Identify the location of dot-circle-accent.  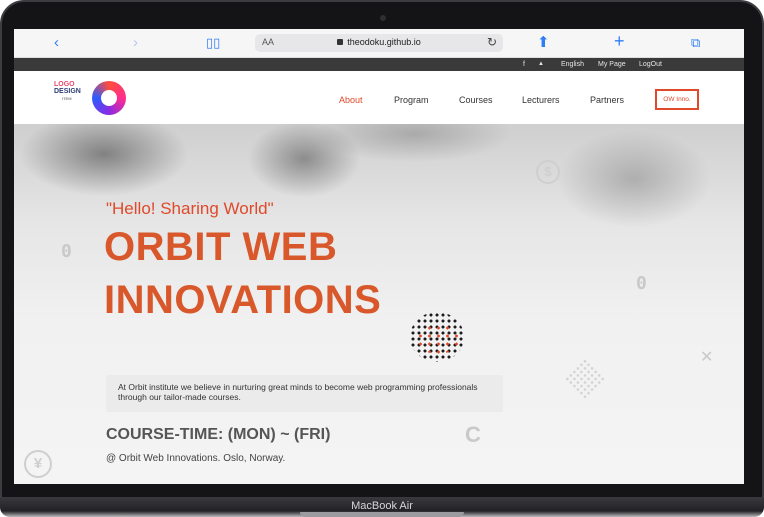
(438, 339).